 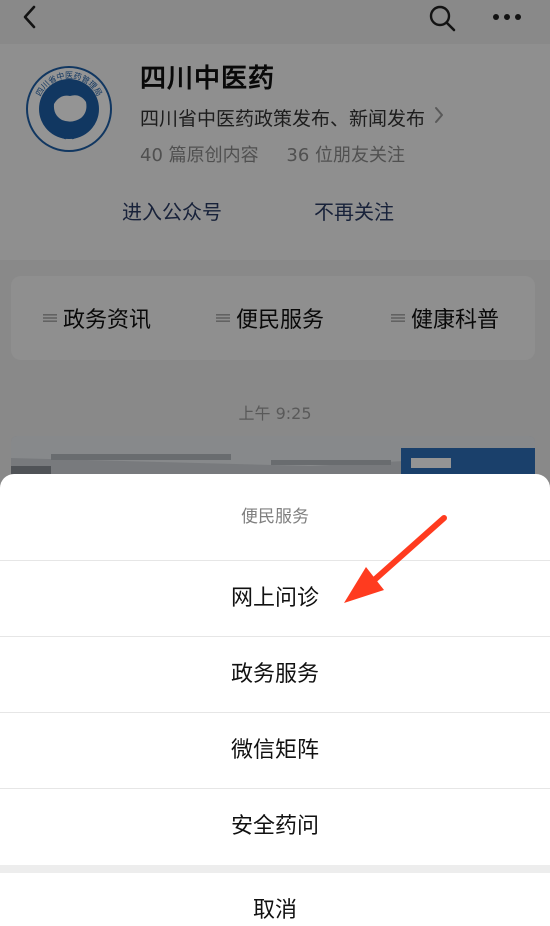 What do you see at coordinates (275, 750) in the screenshot?
I see `option-wechat-matrix: 微信矩阵` at bounding box center [275, 750].